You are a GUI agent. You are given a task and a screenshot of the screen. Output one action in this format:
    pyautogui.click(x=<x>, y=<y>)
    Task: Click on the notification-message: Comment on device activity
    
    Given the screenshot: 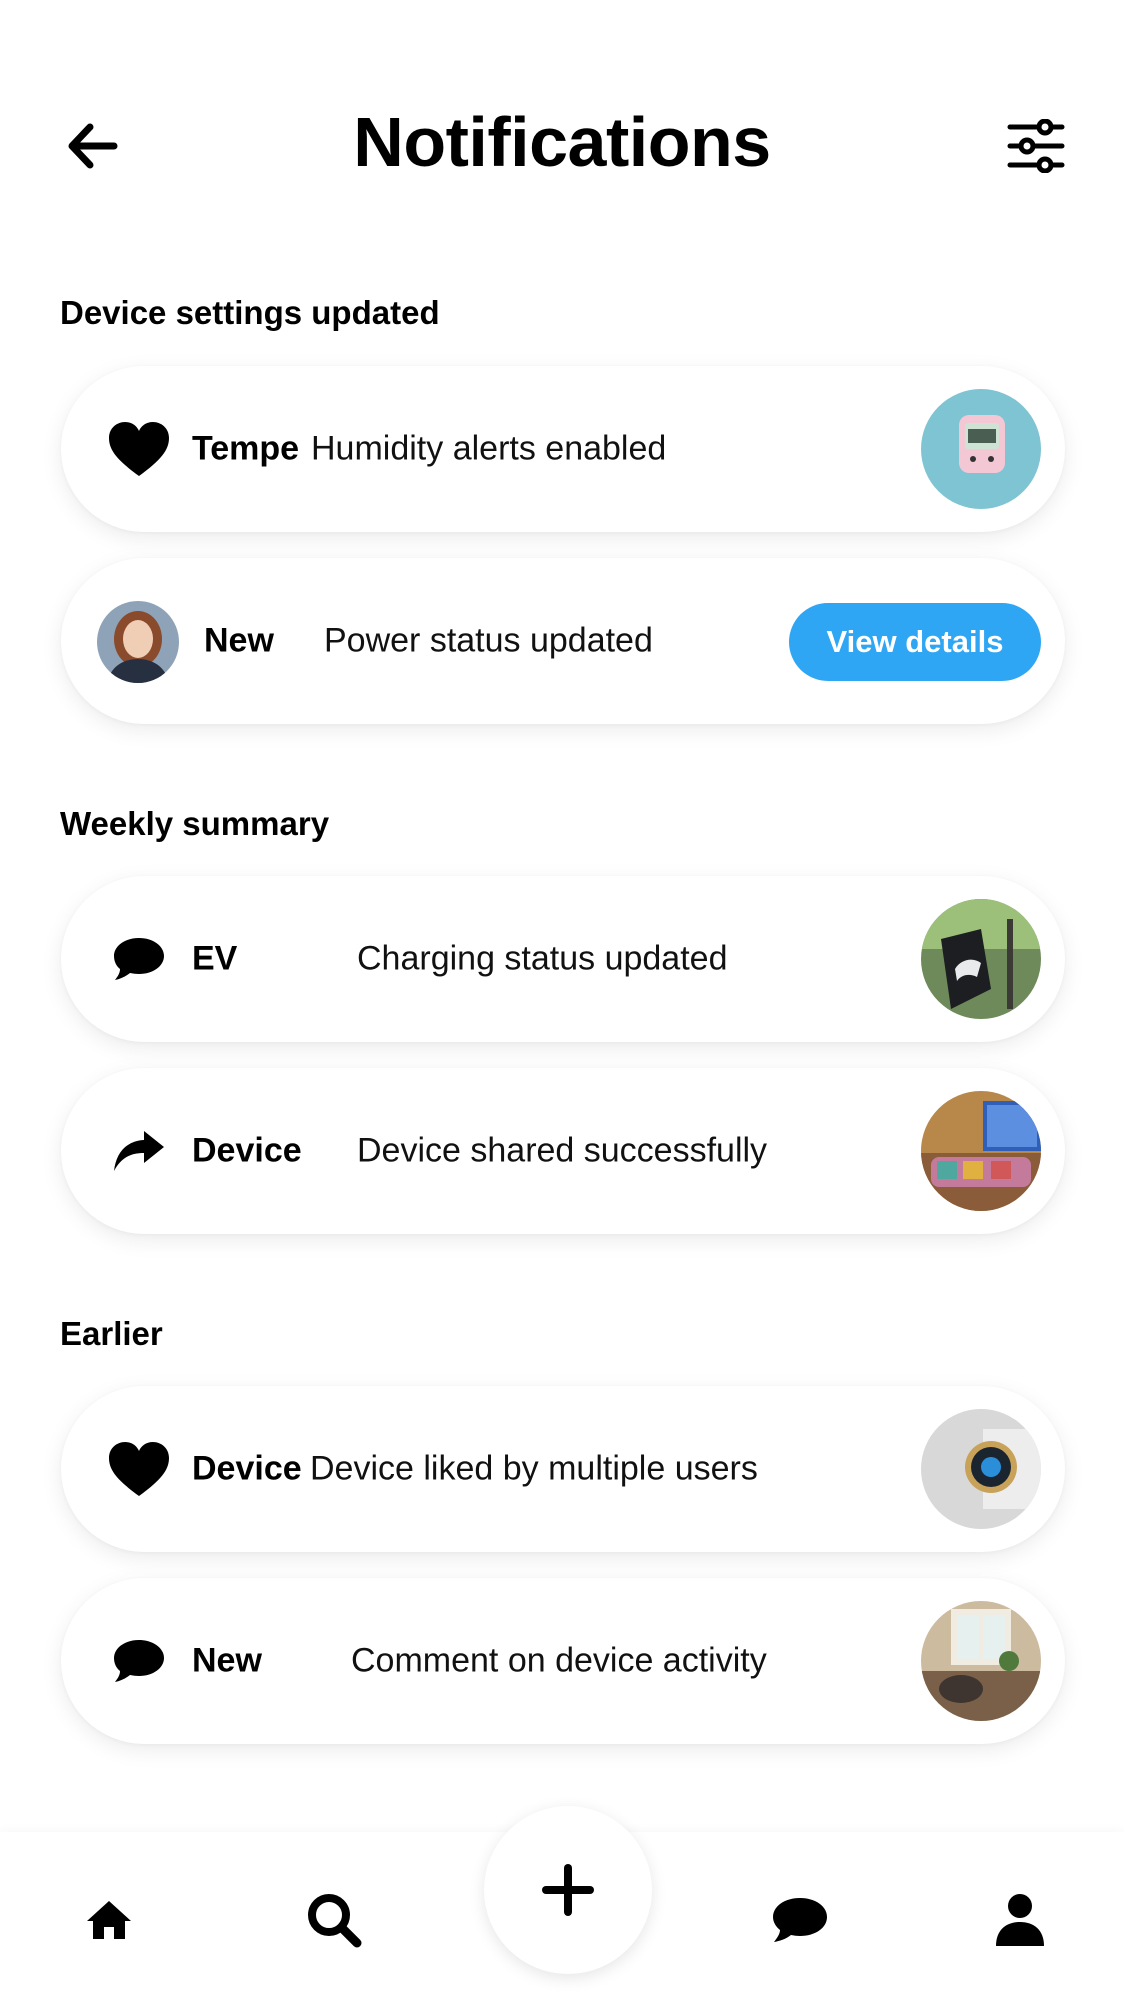 What is the action you would take?
    pyautogui.click(x=559, y=1660)
    